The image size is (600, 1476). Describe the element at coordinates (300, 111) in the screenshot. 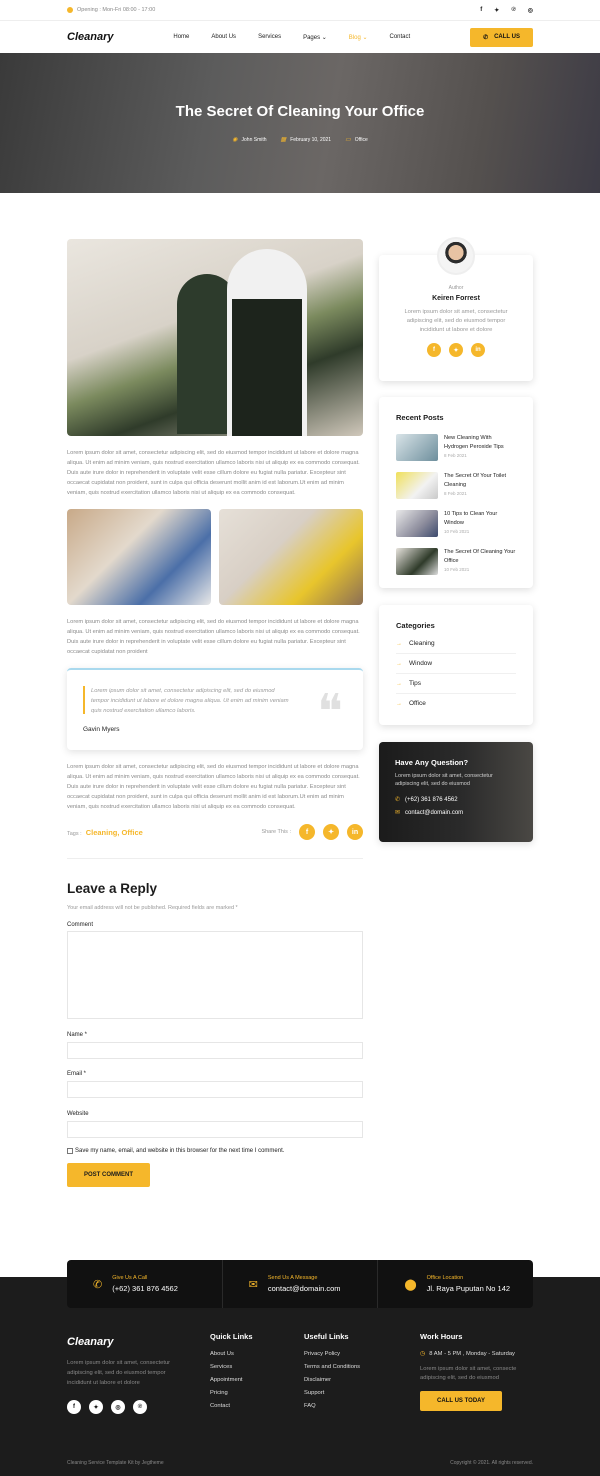

I see `page-title: The Secret Of Cleaning Your Office` at that location.